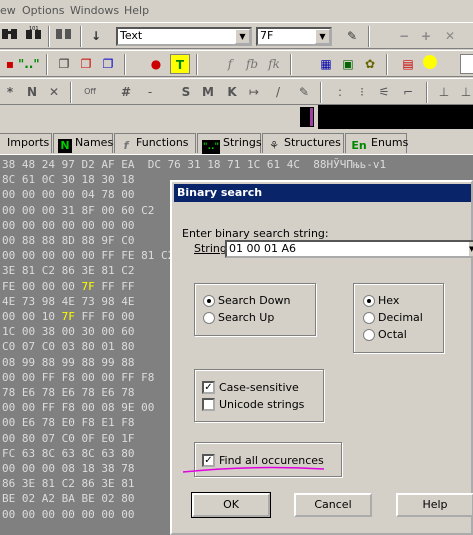  Describe the element at coordinates (68, 423) in the screenshot. I see `hex-line: 00 E6 78 E0 F8 E1 F8` at that location.